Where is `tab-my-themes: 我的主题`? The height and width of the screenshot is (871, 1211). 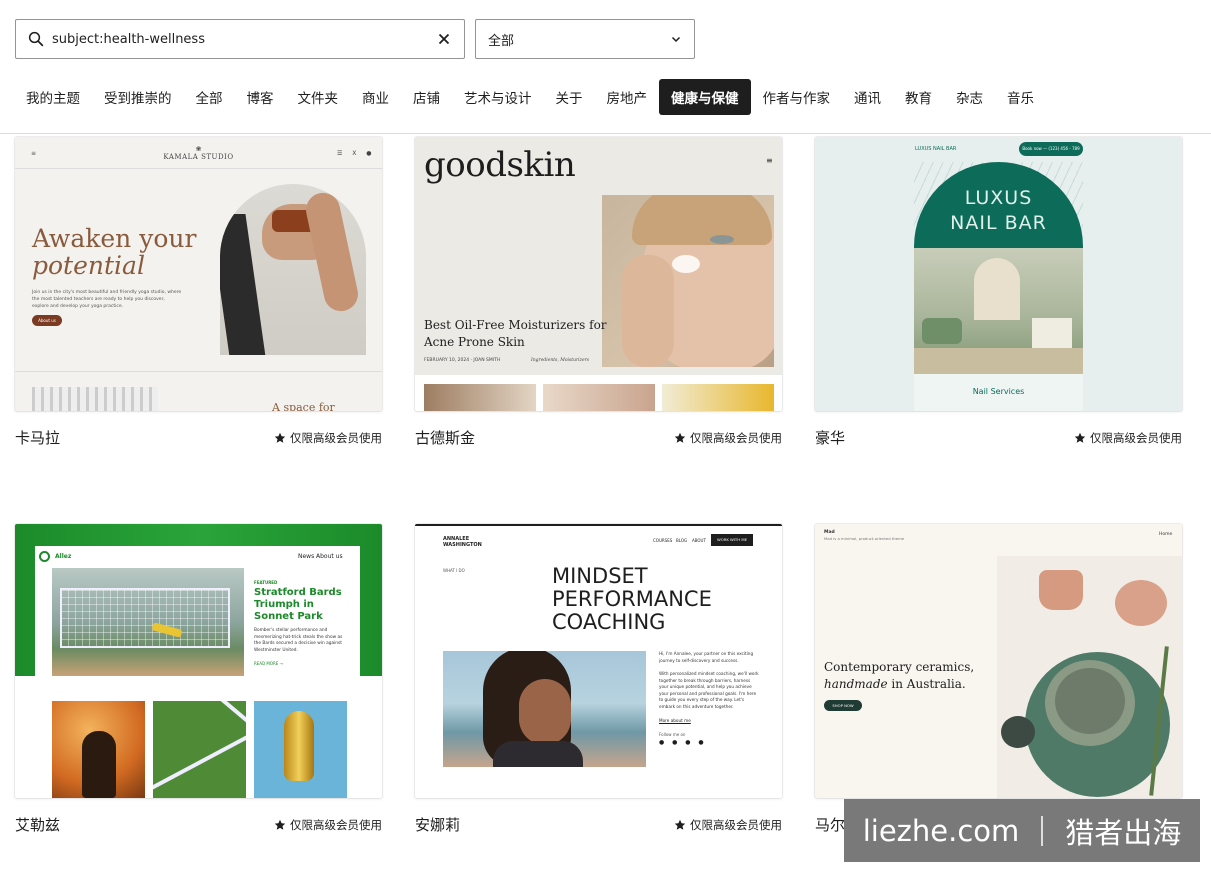
tab-my-themes: 我的主题 is located at coordinates (53, 97).